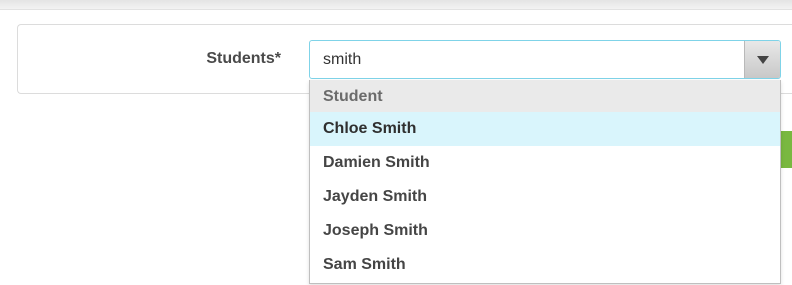 Image resolution: width=792 pixels, height=285 pixels. What do you see at coordinates (342, 60) in the screenshot?
I see `students-search-input: smith` at bounding box center [342, 60].